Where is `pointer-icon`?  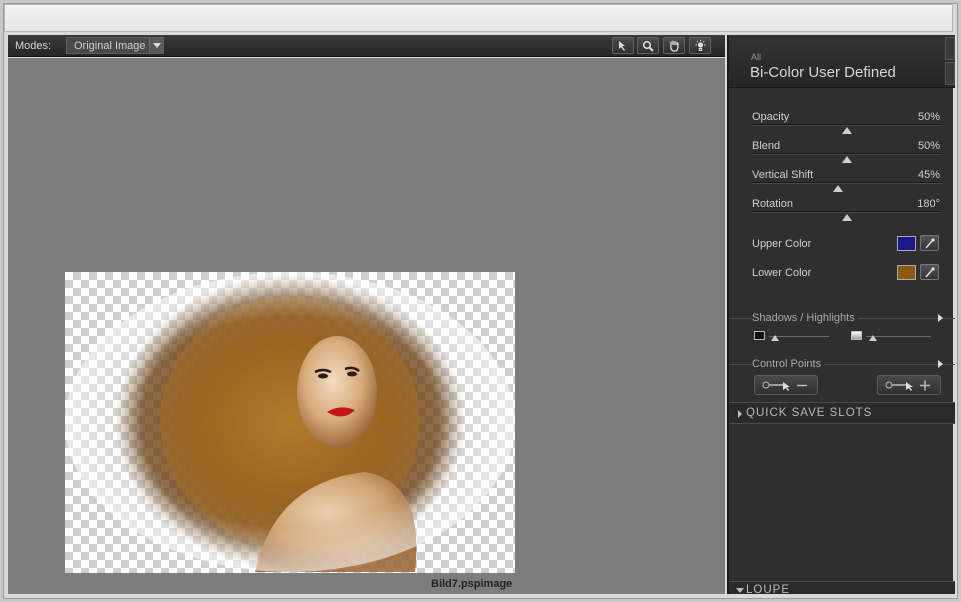 pointer-icon is located at coordinates (622, 46).